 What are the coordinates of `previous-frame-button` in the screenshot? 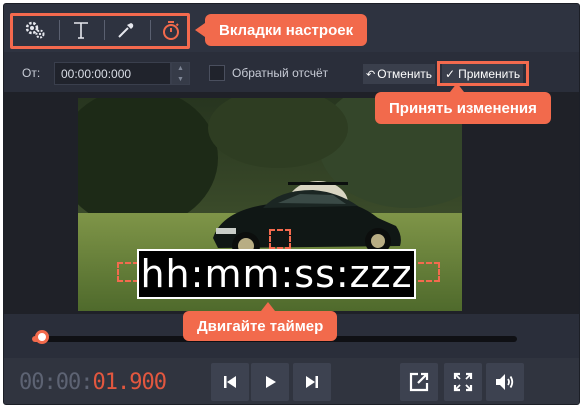 It's located at (230, 382).